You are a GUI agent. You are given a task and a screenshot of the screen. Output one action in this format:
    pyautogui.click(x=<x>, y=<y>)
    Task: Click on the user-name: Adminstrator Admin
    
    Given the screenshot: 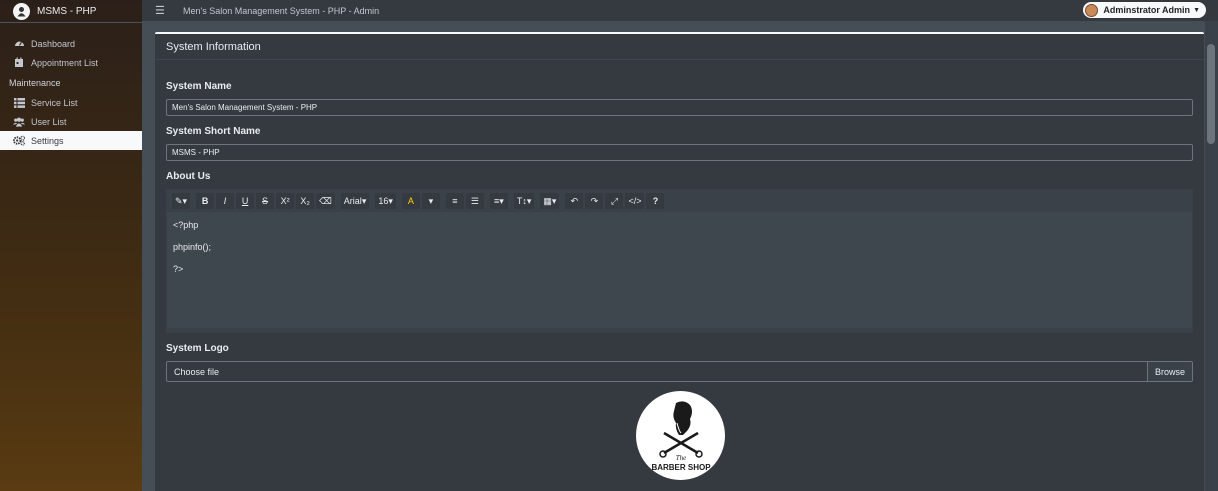 What is the action you would take?
    pyautogui.click(x=1147, y=10)
    